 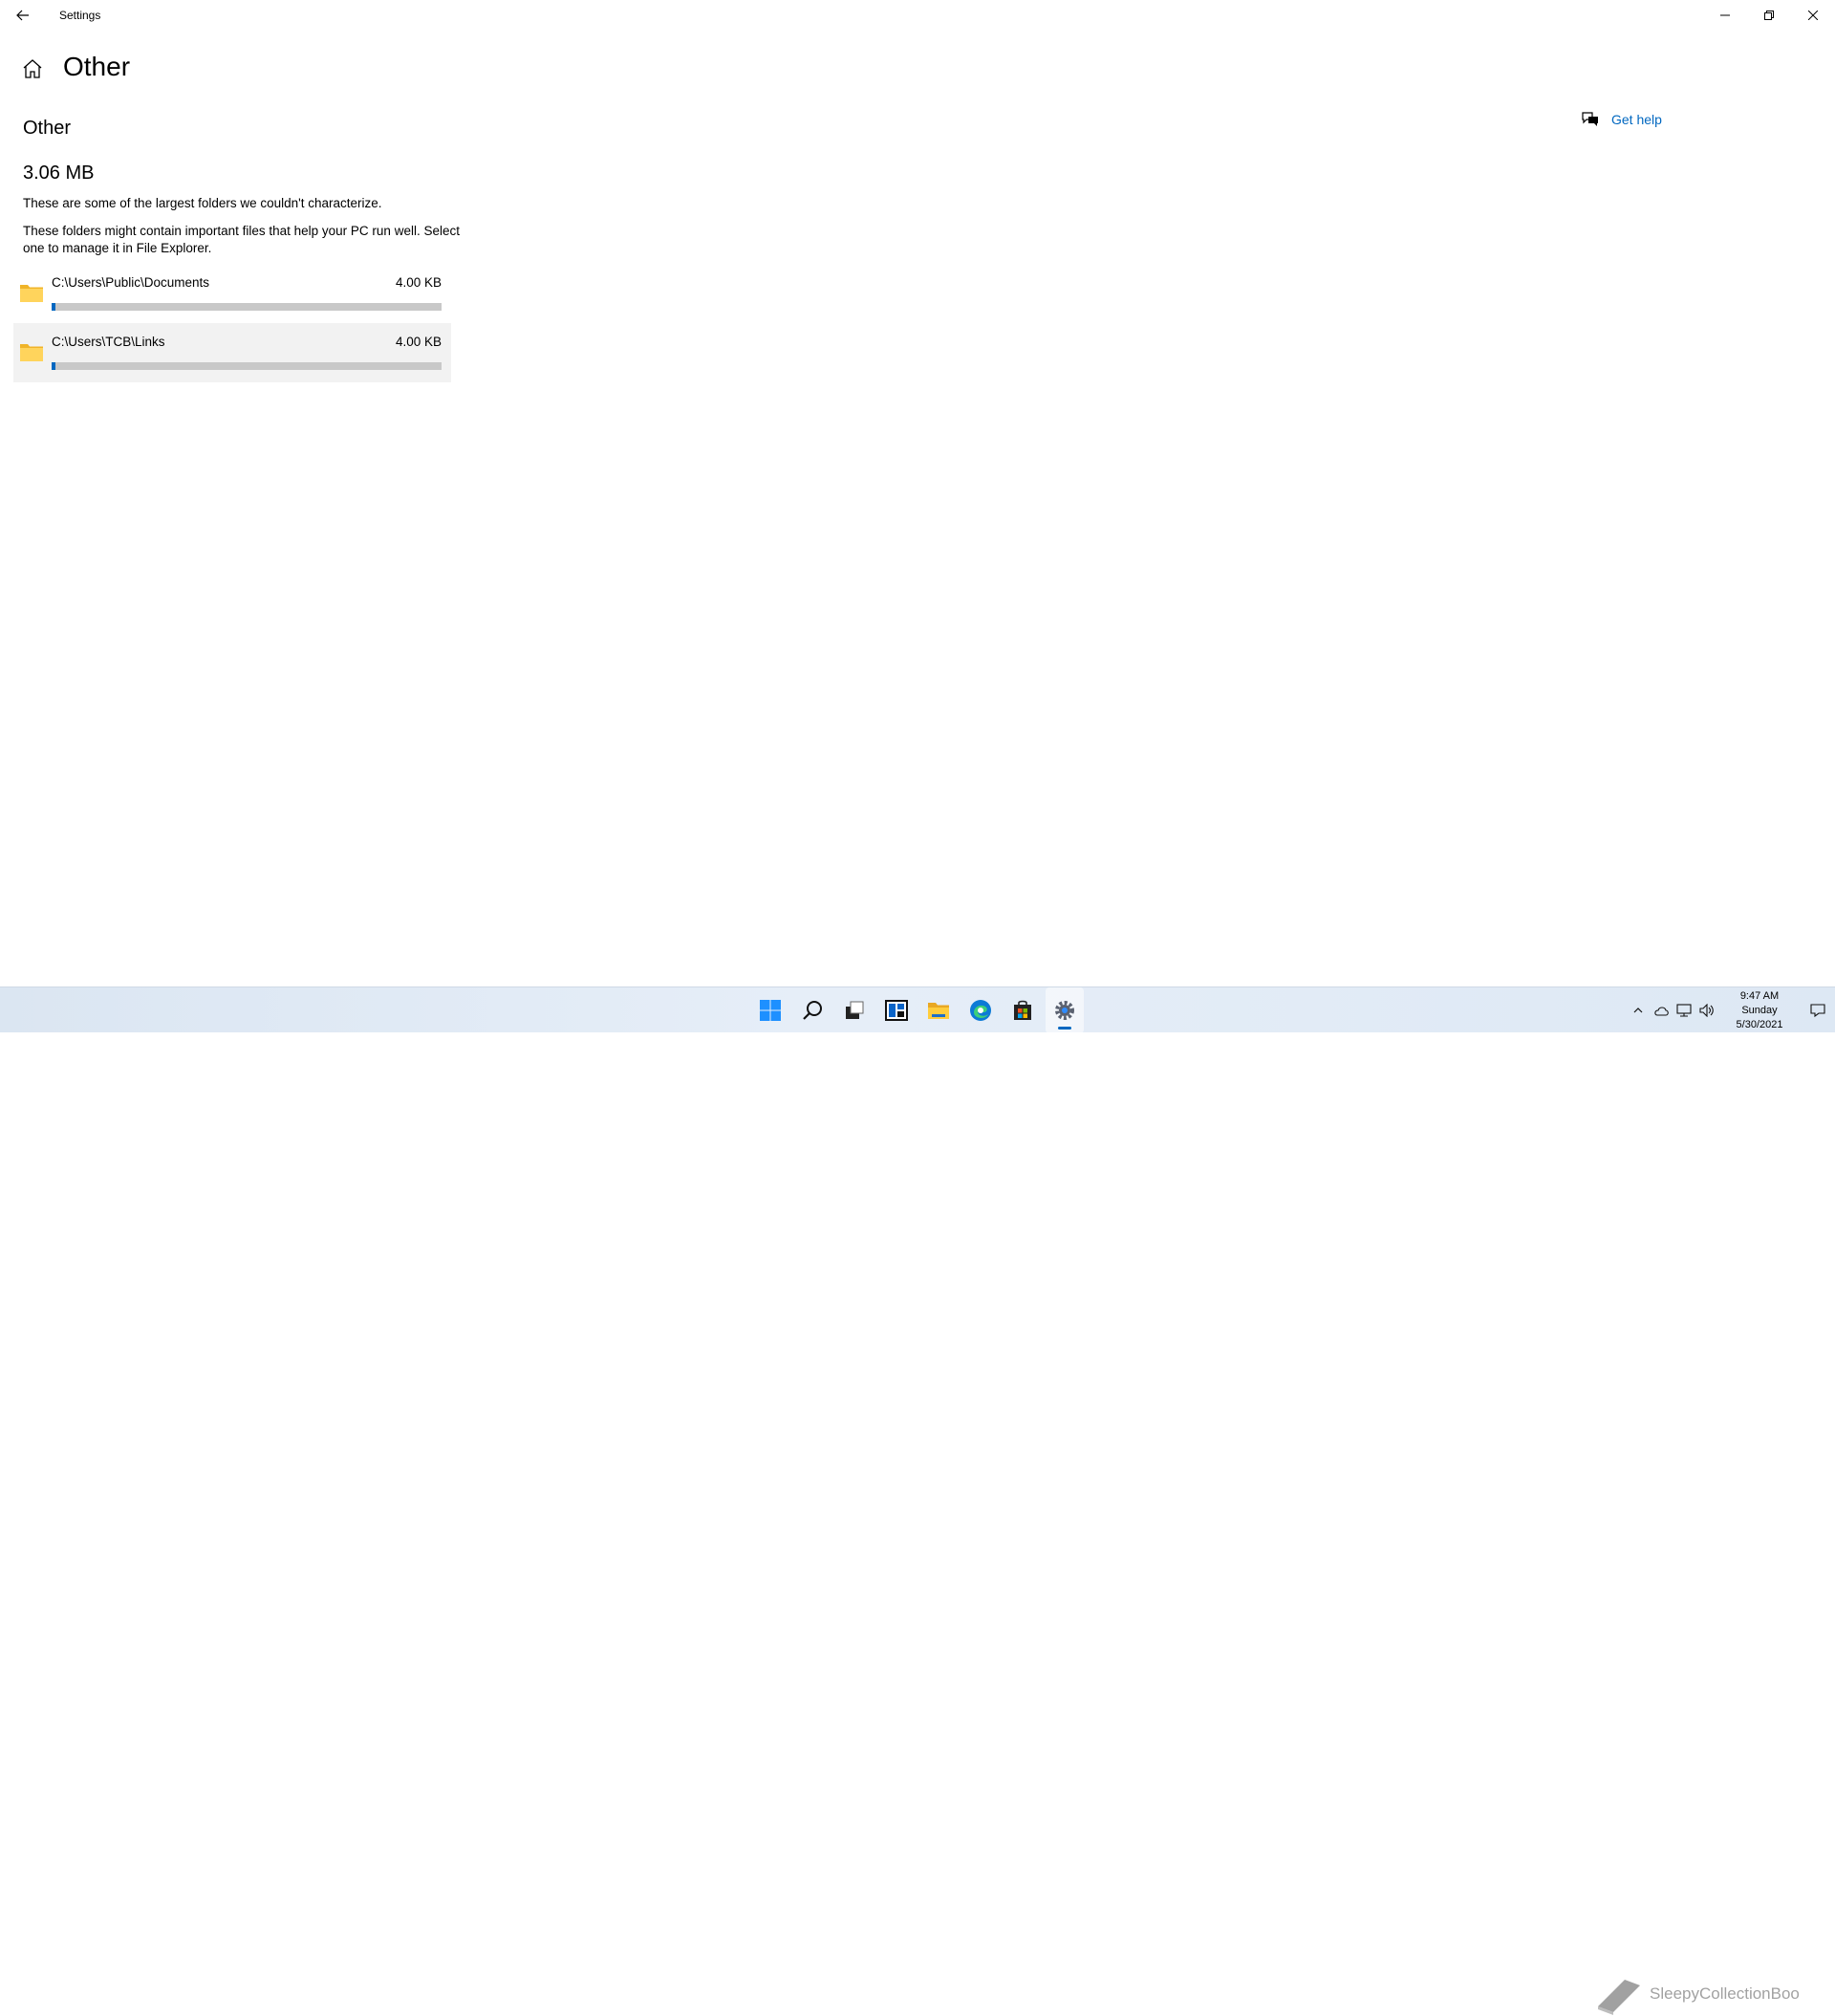 I want to click on taskbar-start, so click(x=770, y=1010).